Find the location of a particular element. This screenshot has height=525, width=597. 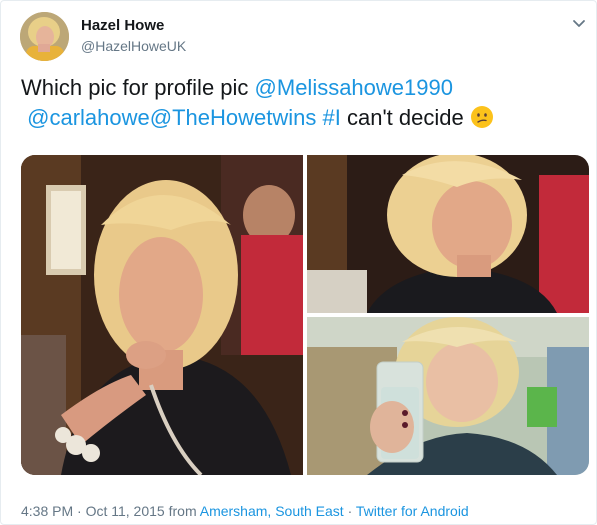

confused-face-emoji is located at coordinates (482, 117).